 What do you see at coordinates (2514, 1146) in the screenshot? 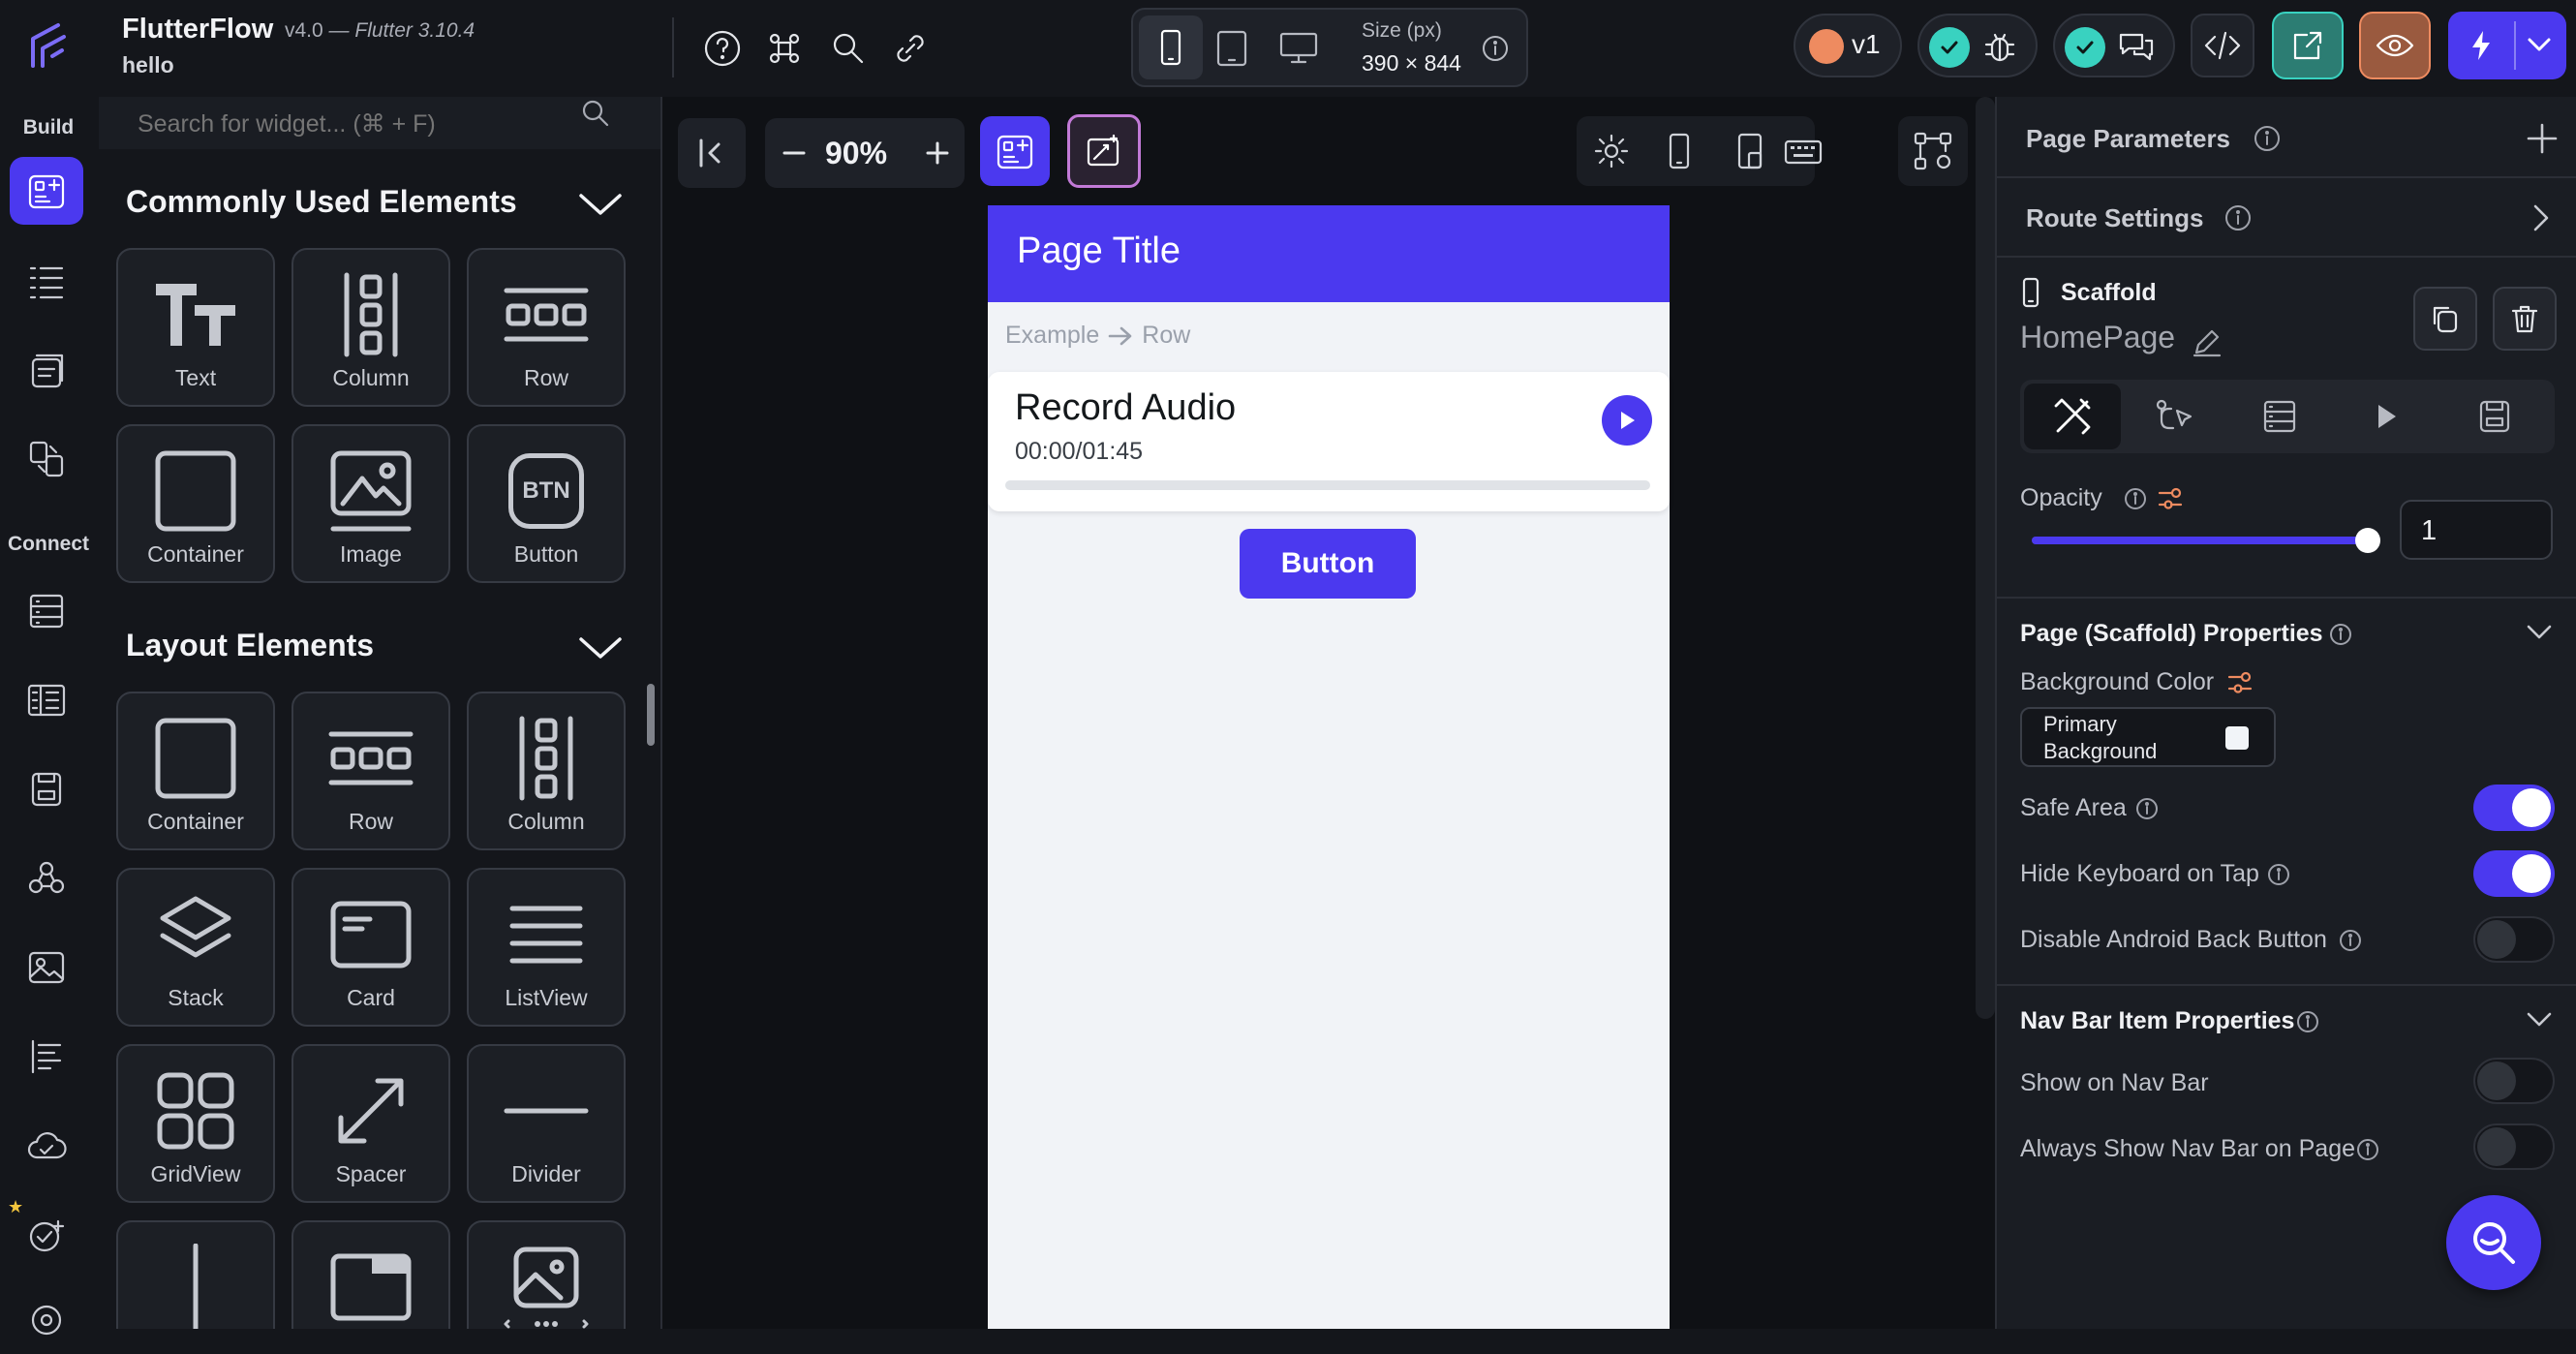
I see `always-show-nav-toggle` at bounding box center [2514, 1146].